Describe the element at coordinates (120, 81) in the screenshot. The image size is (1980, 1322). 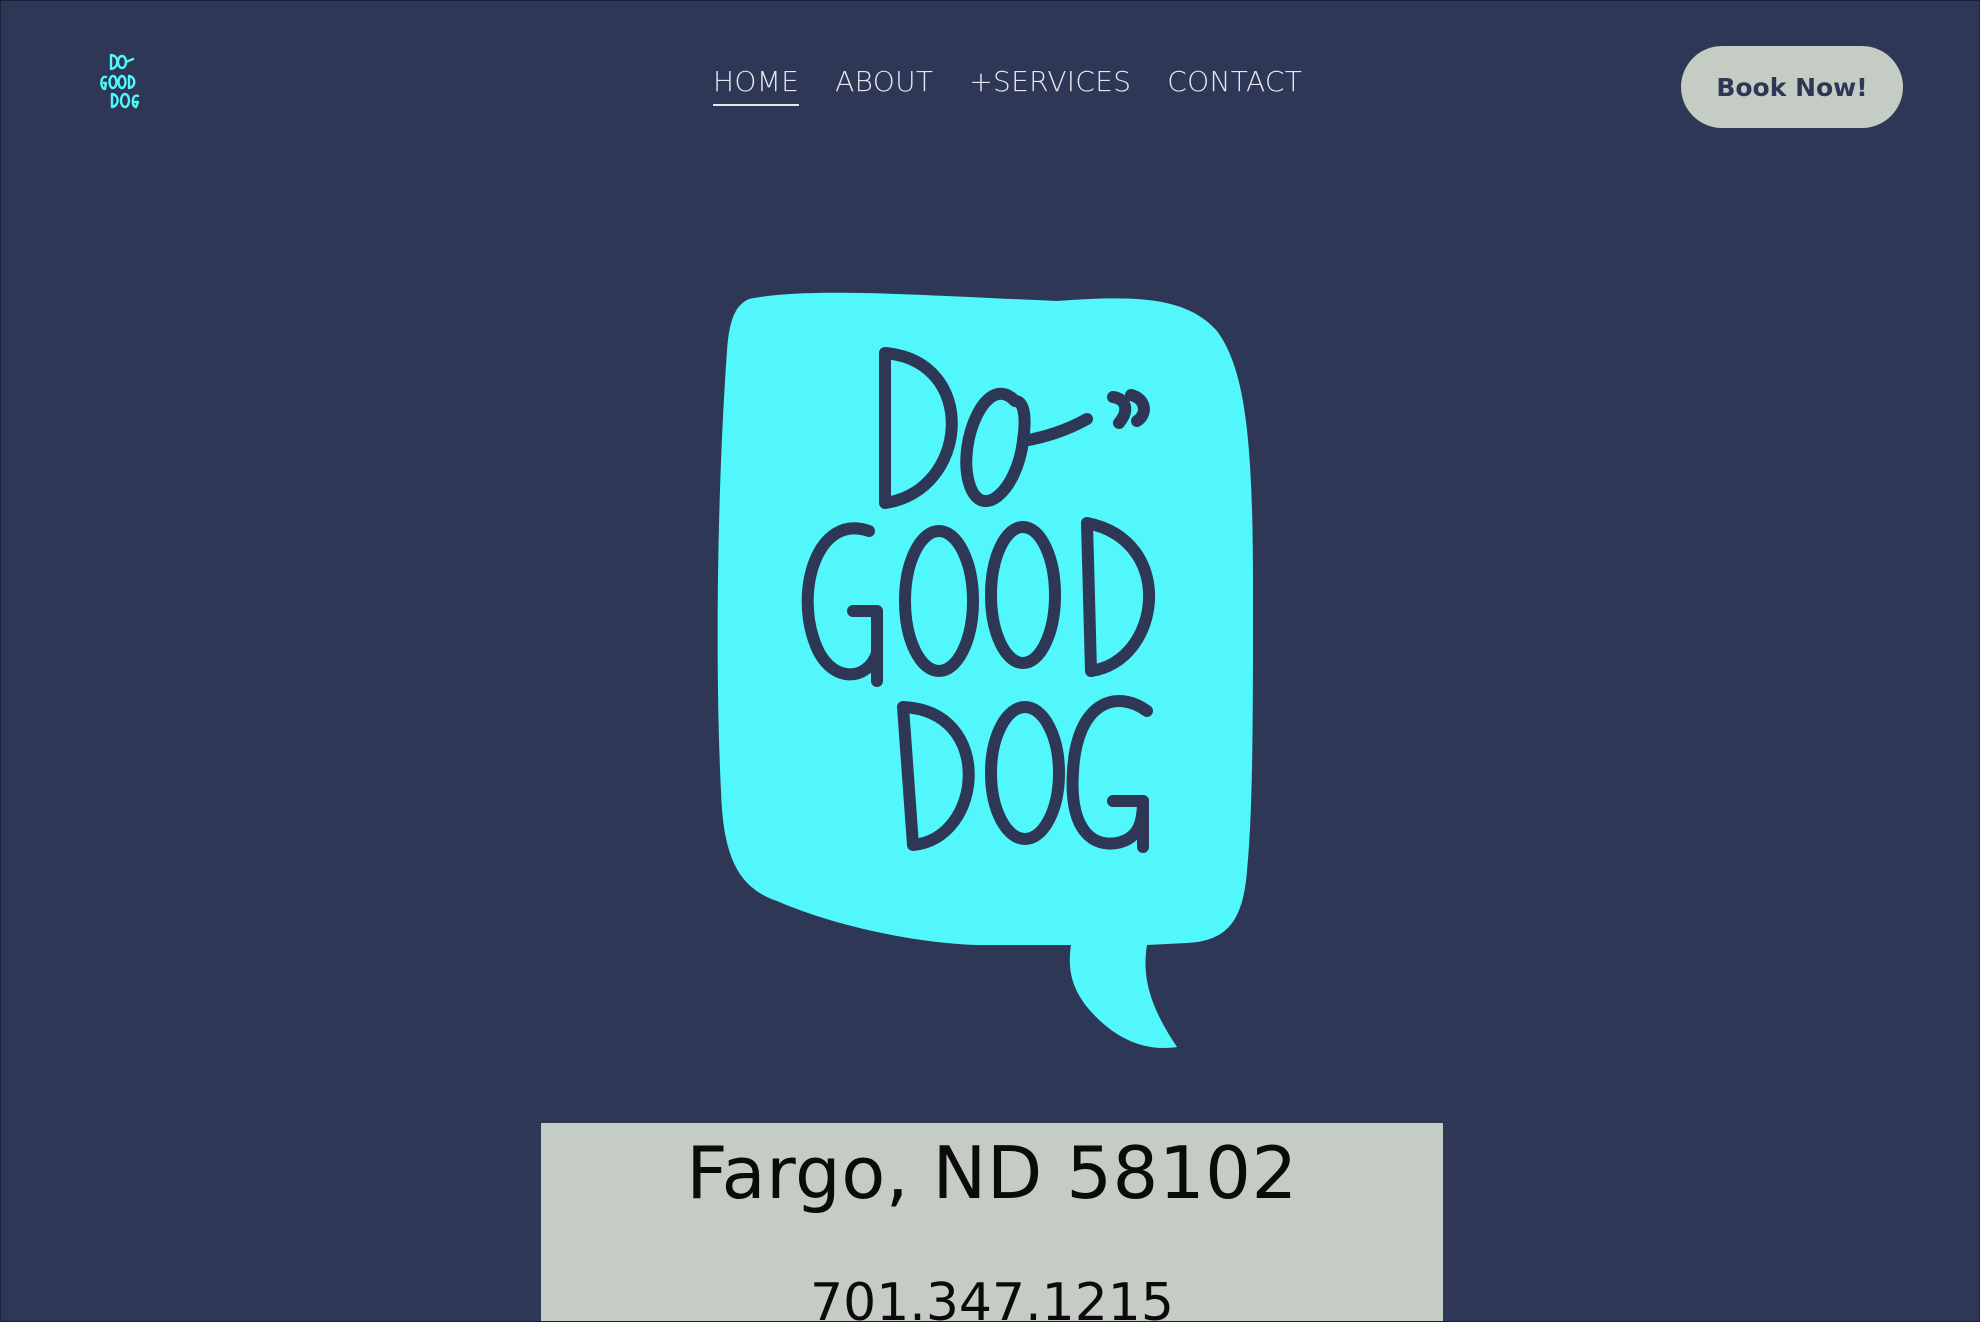
I see `logo-mark-icon` at that location.